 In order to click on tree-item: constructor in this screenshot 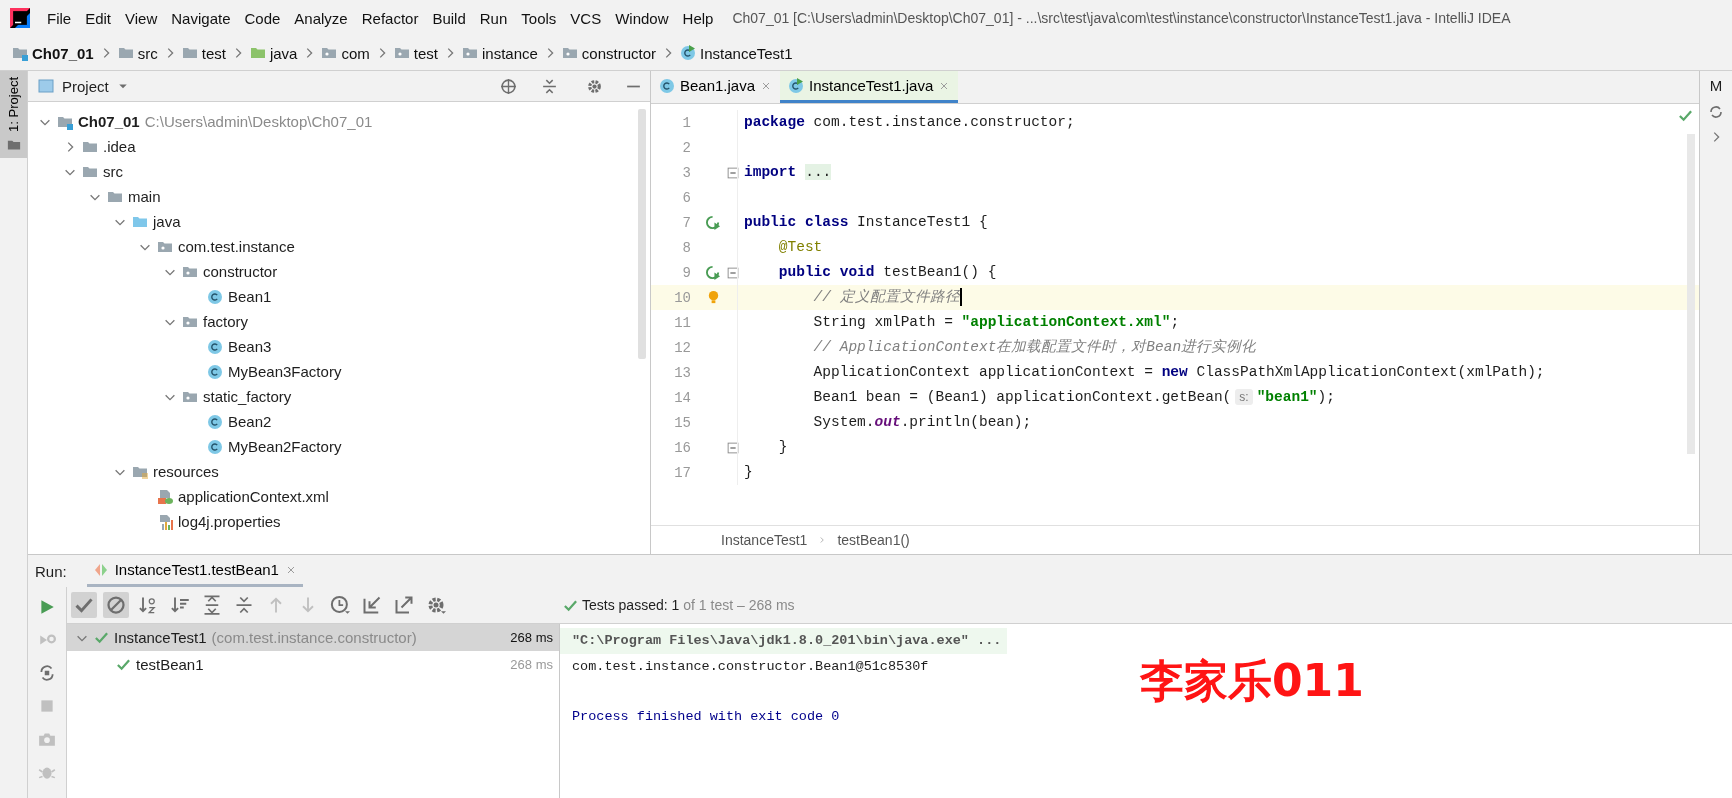, I will do `click(240, 271)`.